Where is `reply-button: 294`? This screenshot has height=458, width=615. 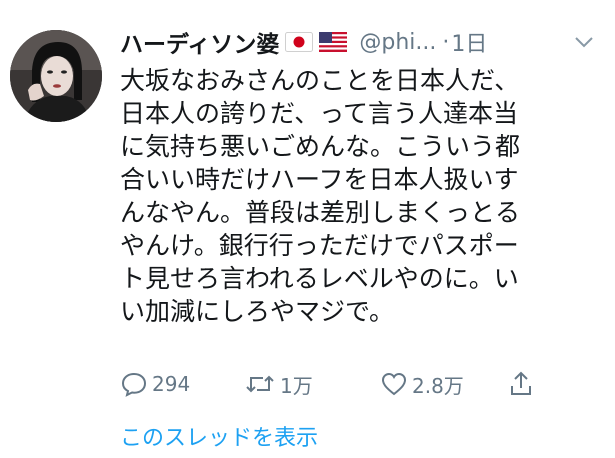 reply-button: 294 is located at coordinates (155, 384).